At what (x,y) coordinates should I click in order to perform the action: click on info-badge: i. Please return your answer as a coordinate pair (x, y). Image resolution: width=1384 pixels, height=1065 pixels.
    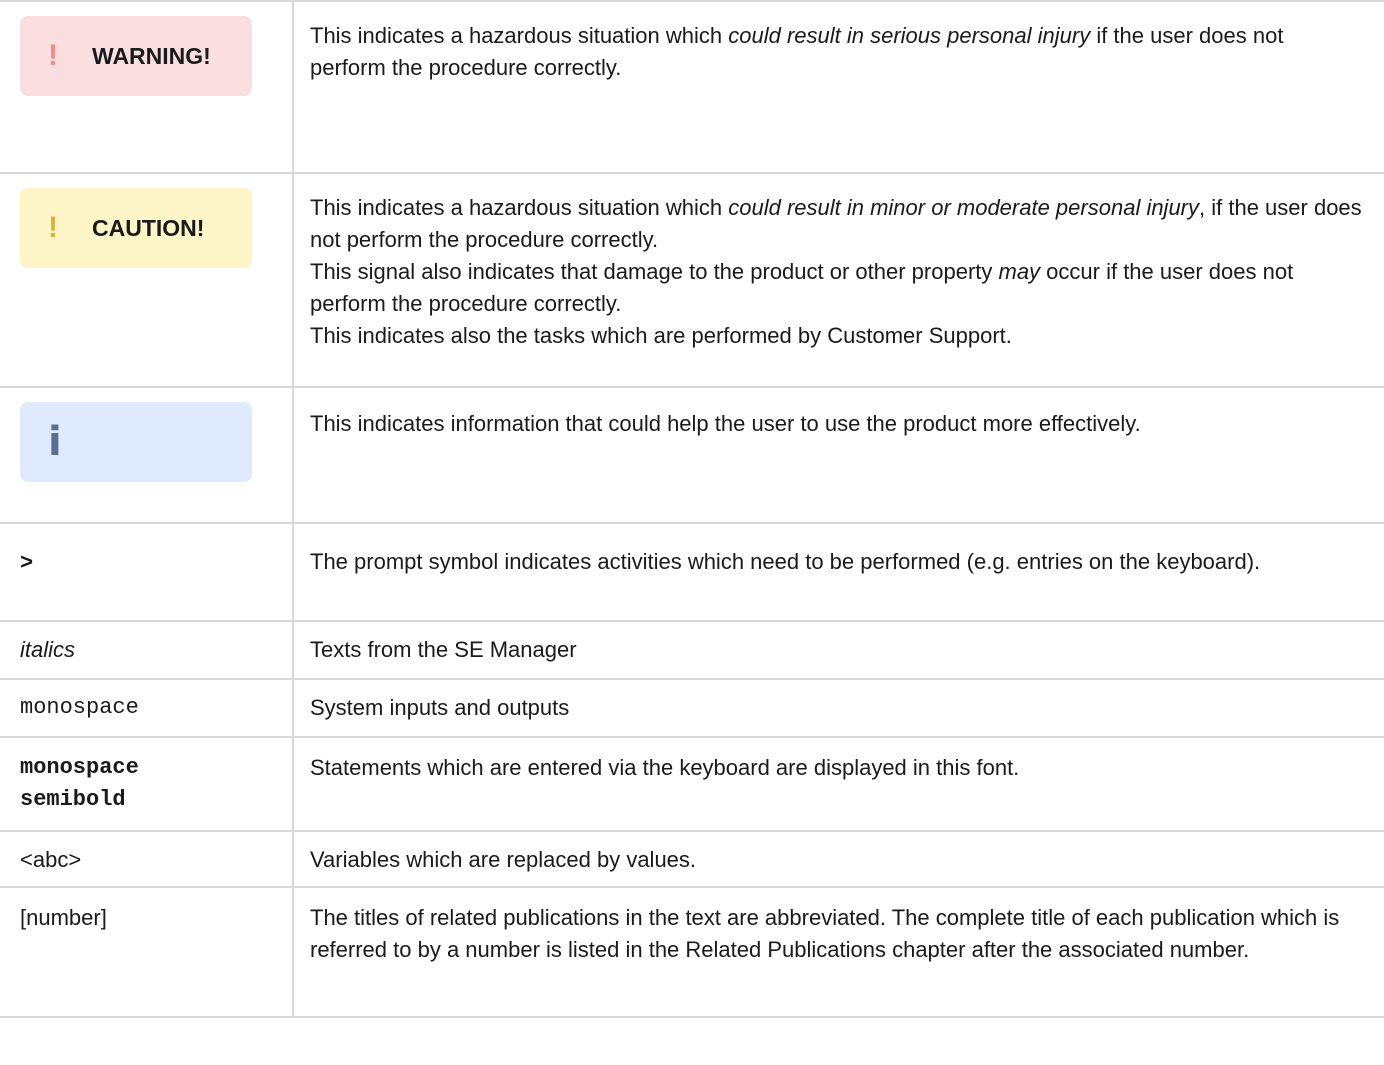
    Looking at the image, I should click on (136, 442).